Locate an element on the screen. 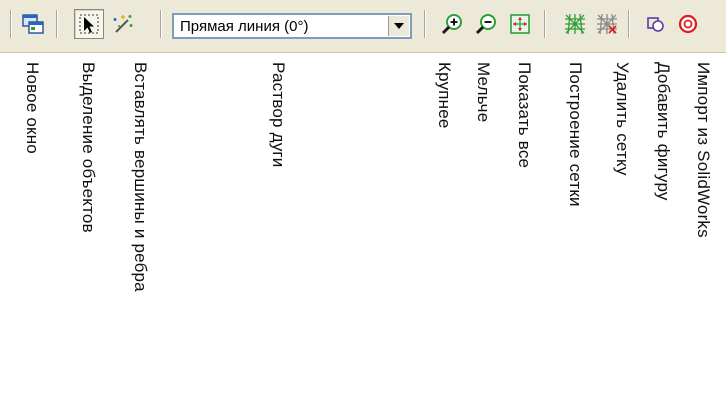  fit-all-icon is located at coordinates (520, 24).